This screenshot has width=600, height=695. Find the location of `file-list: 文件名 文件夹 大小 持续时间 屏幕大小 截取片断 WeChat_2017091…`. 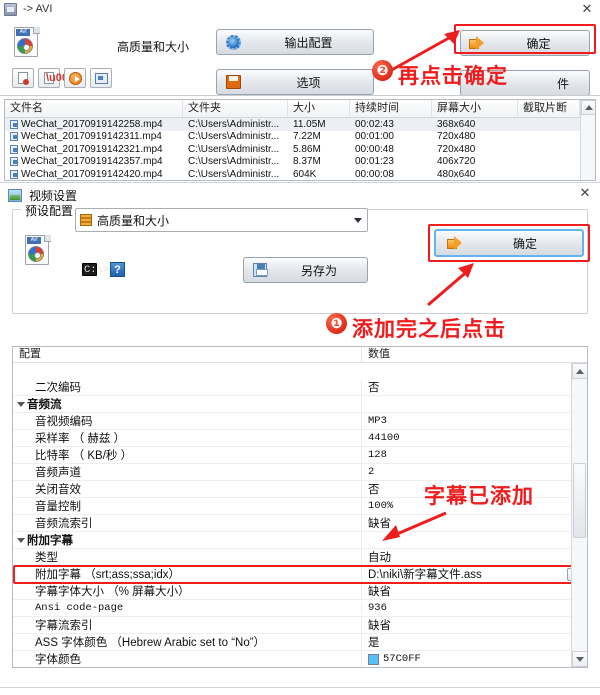

file-list: 文件名 文件夹 大小 持续时间 屏幕大小 截取片断 WeChat_2017091… is located at coordinates (300, 140).